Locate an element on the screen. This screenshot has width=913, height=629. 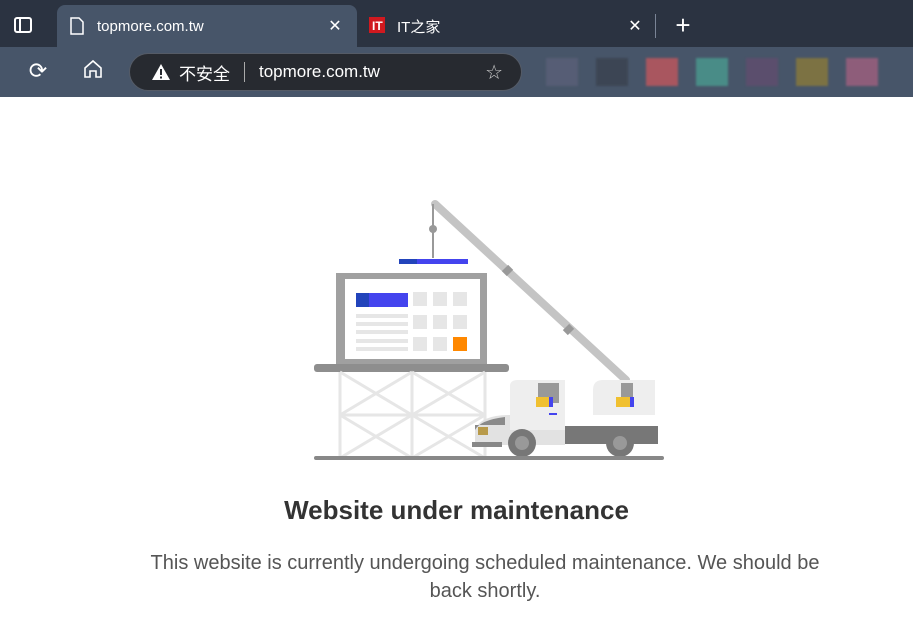
url-text: topmore.com.tw is located at coordinates (372, 72).